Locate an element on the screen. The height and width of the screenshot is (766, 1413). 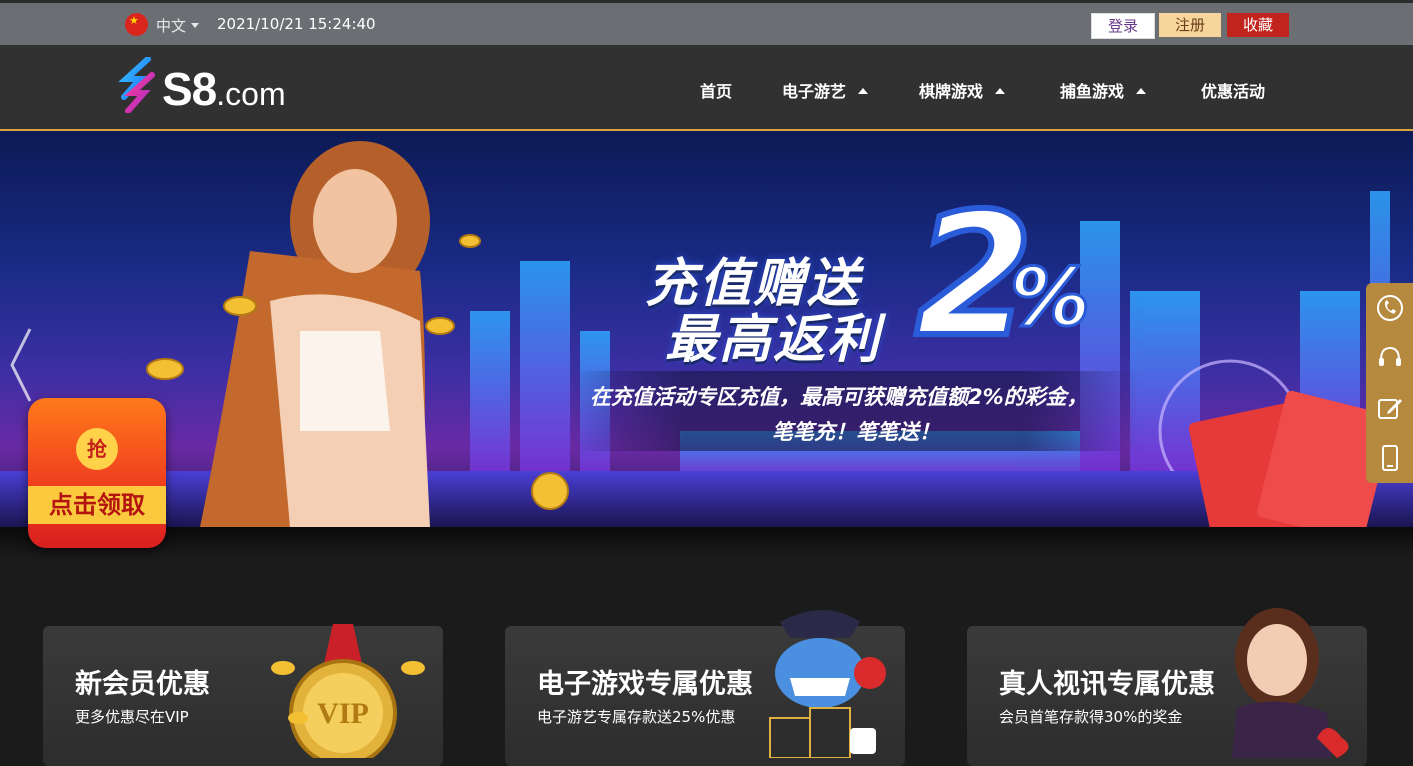
side-toolbar is located at coordinates (1389, 383).